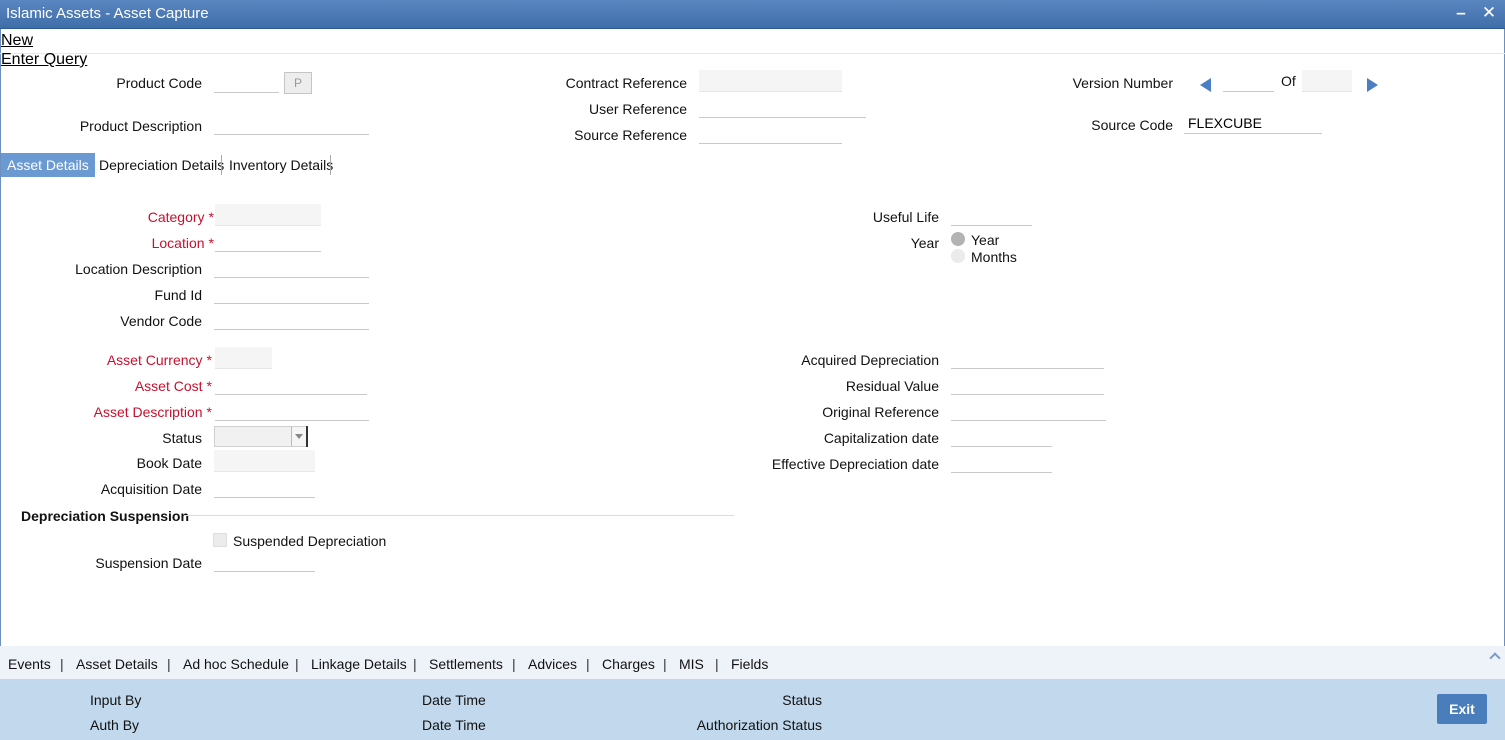 This screenshot has height=740, width=1505. What do you see at coordinates (29, 664) in the screenshot?
I see `events-link: Events` at bounding box center [29, 664].